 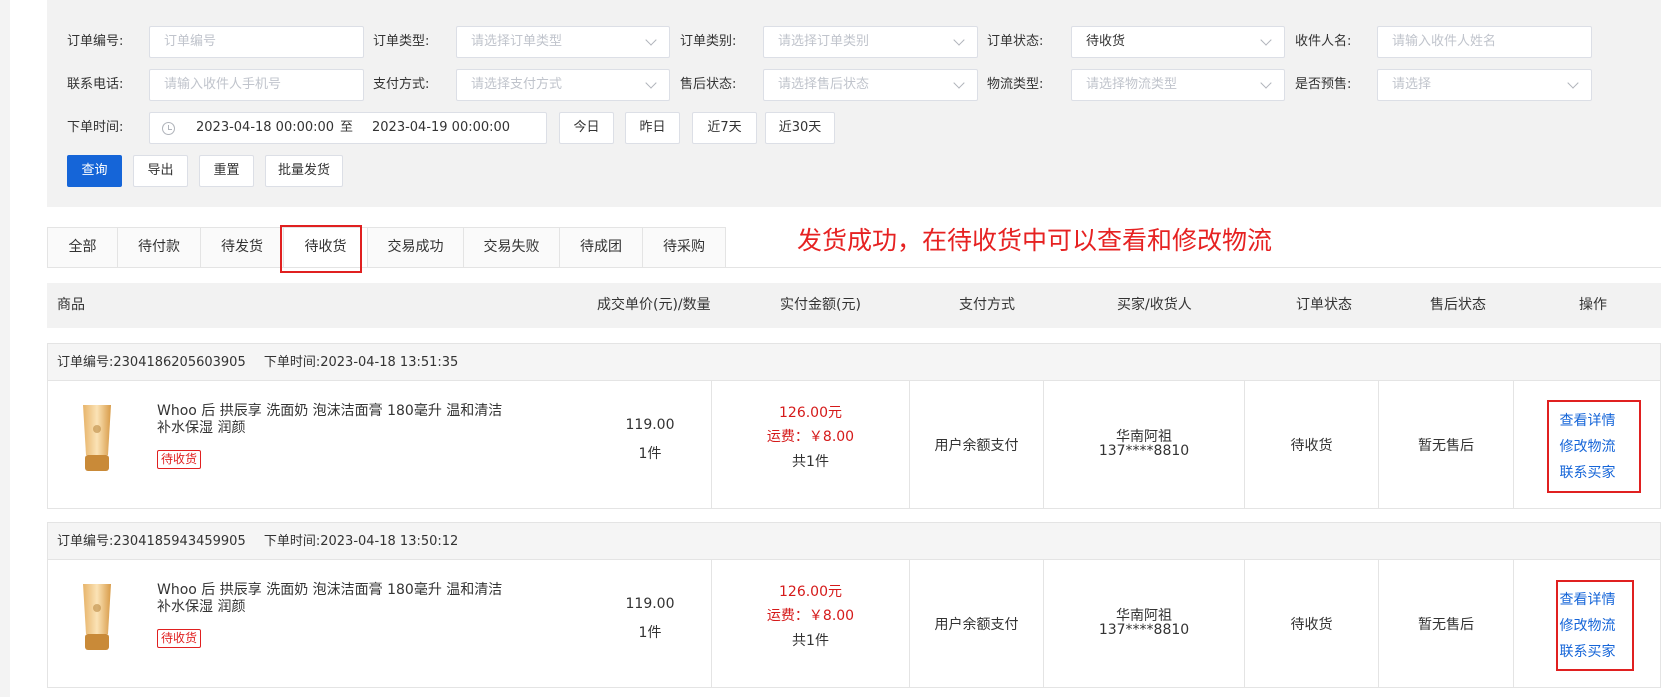 What do you see at coordinates (401, 41) in the screenshot?
I see `order-type-label: 订单类型:` at bounding box center [401, 41].